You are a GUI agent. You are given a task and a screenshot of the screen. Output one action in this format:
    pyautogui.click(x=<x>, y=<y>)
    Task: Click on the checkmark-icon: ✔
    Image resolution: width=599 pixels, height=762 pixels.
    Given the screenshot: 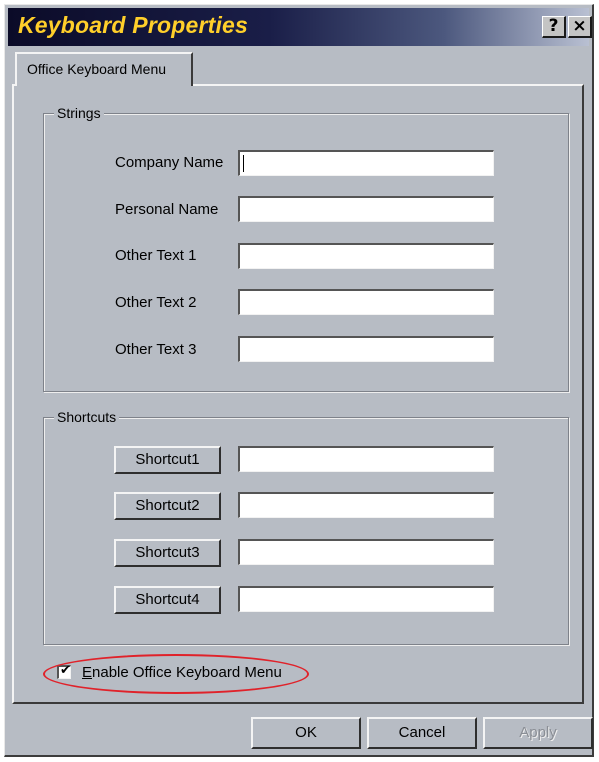 What is the action you would take?
    pyautogui.click(x=65, y=670)
    